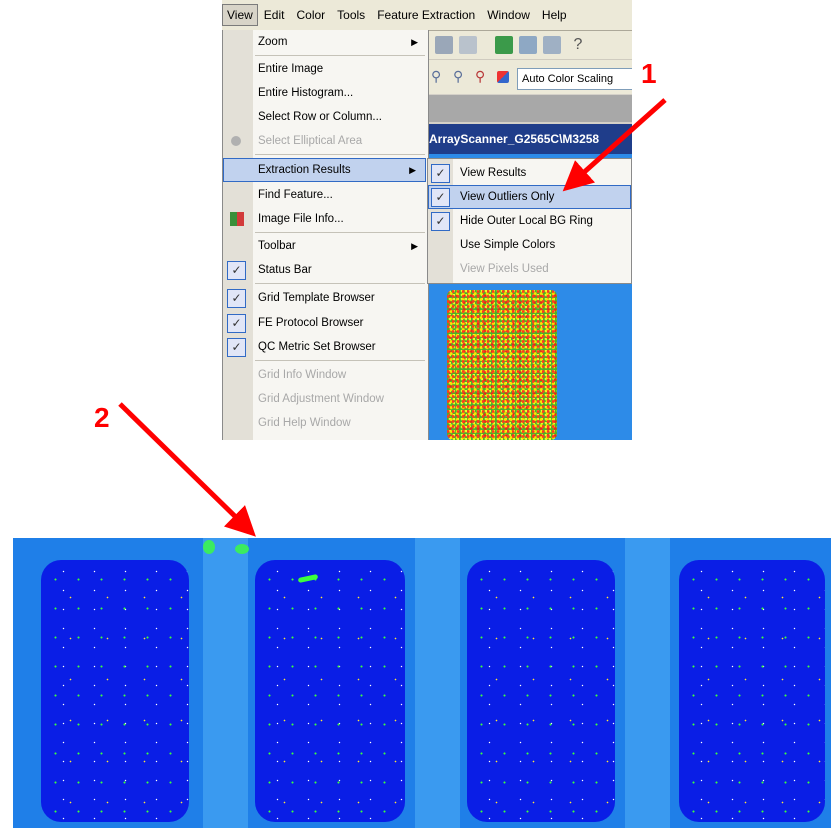 The height and width of the screenshot is (828, 831). I want to click on menu-item-label: FE Protocol Browser, so click(311, 323).